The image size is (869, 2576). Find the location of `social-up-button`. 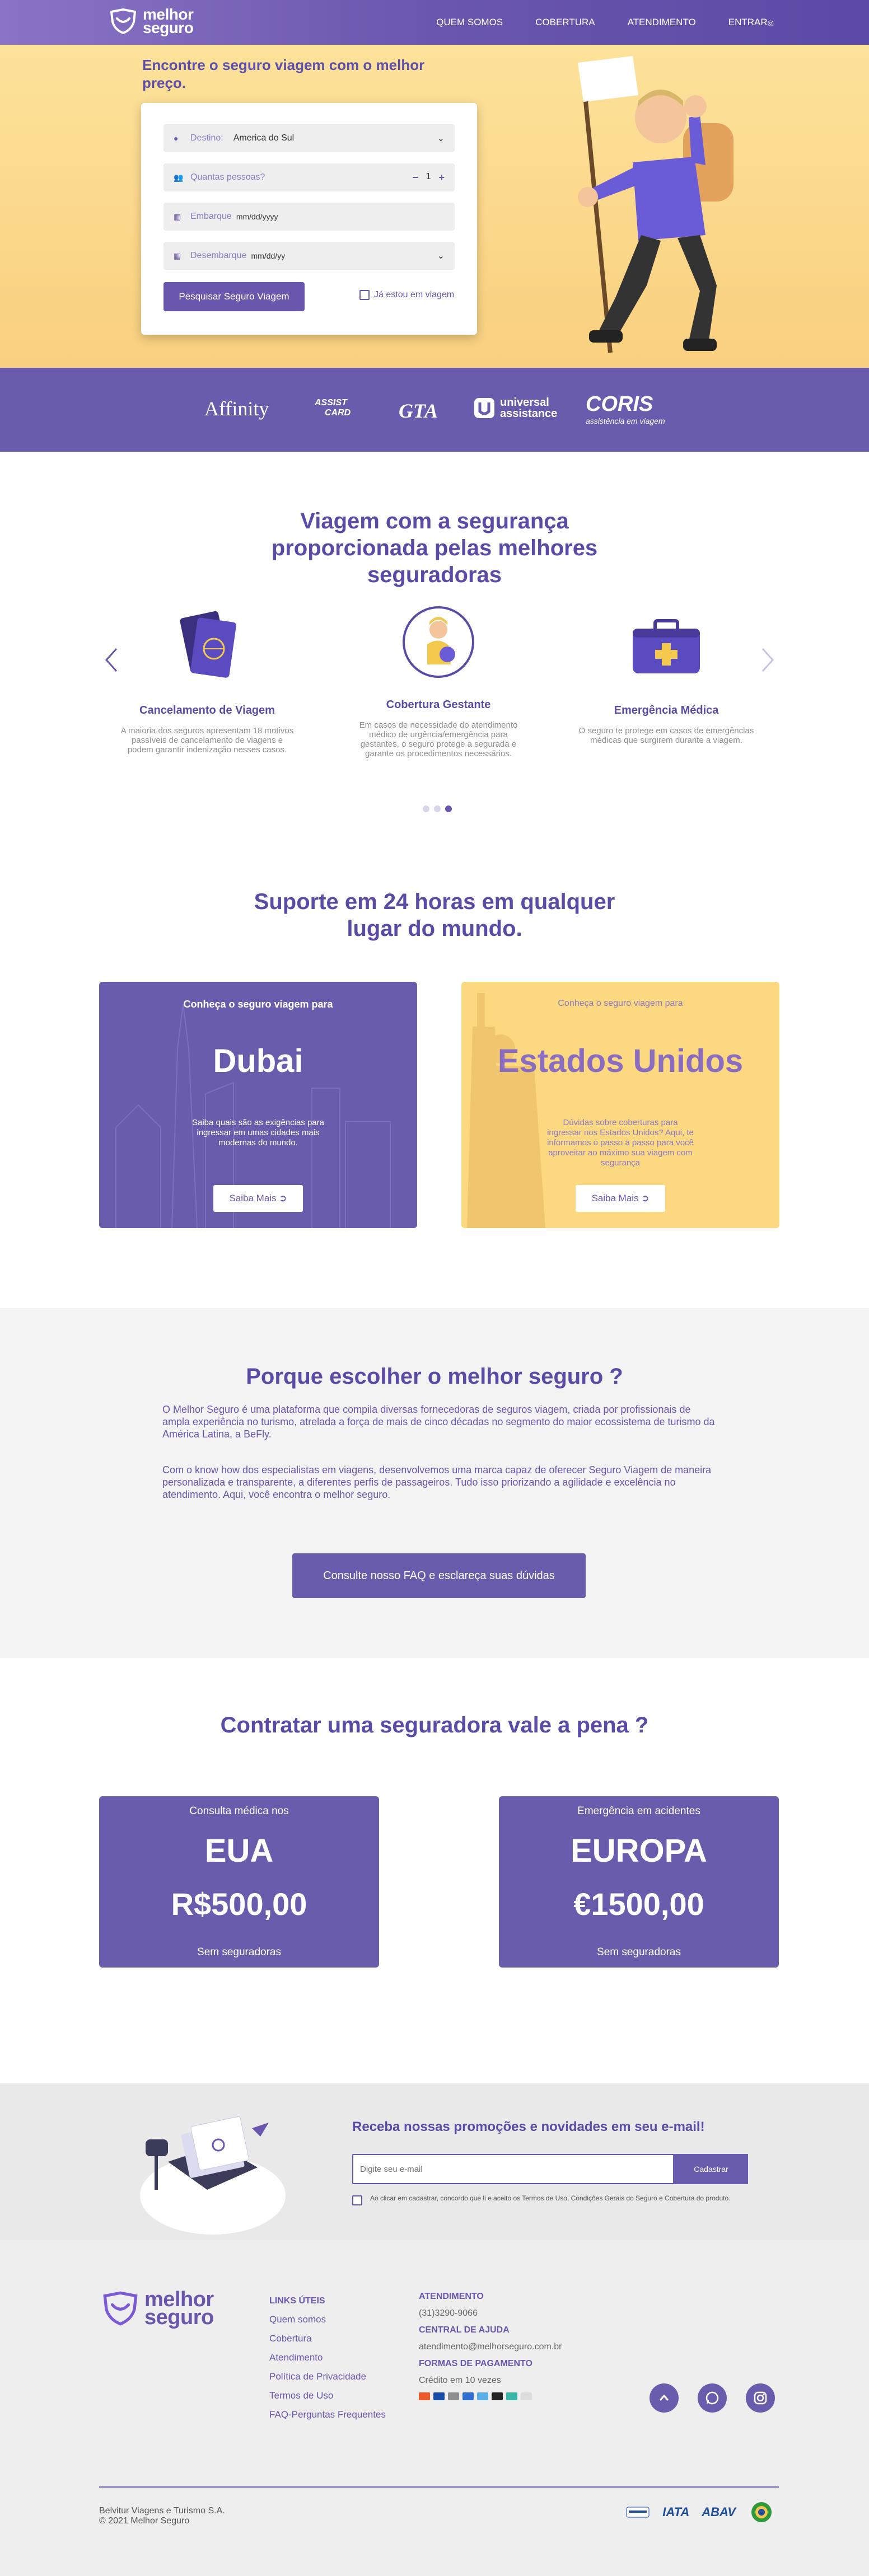

social-up-button is located at coordinates (664, 2398).